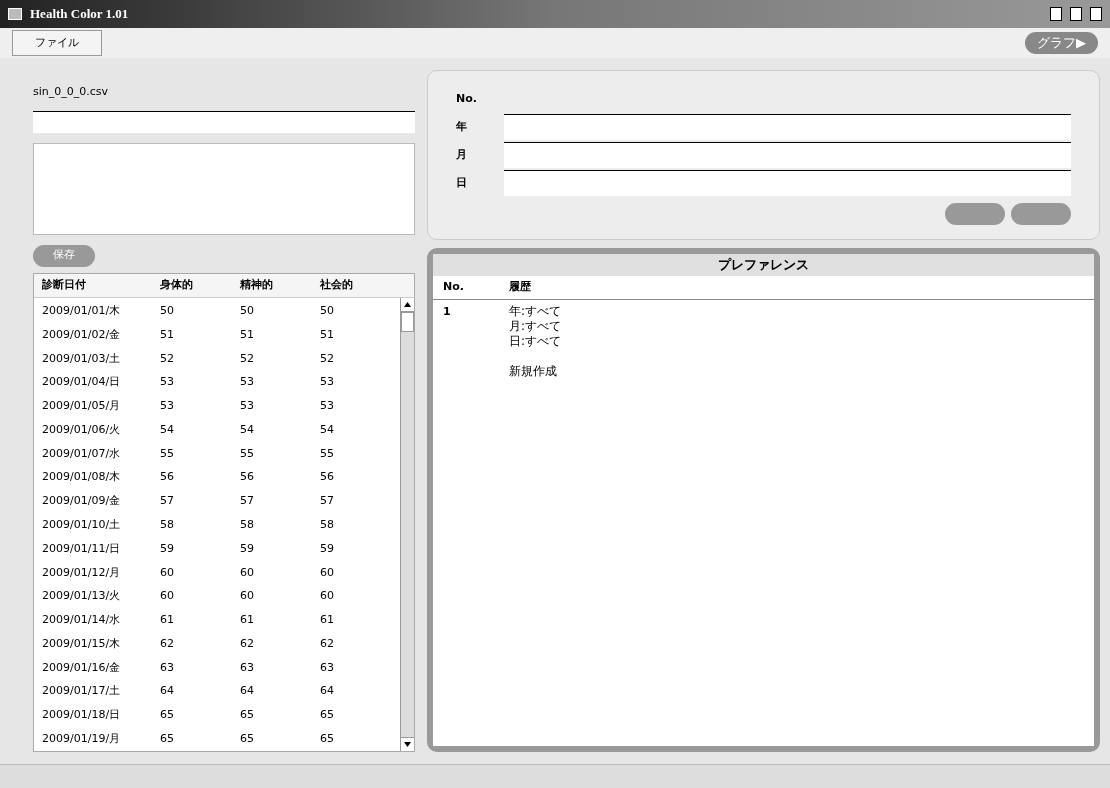 The width and height of the screenshot is (1110, 788). Describe the element at coordinates (81, 667) in the screenshot. I see `table-cell-text: 2009/01/16/金` at that location.